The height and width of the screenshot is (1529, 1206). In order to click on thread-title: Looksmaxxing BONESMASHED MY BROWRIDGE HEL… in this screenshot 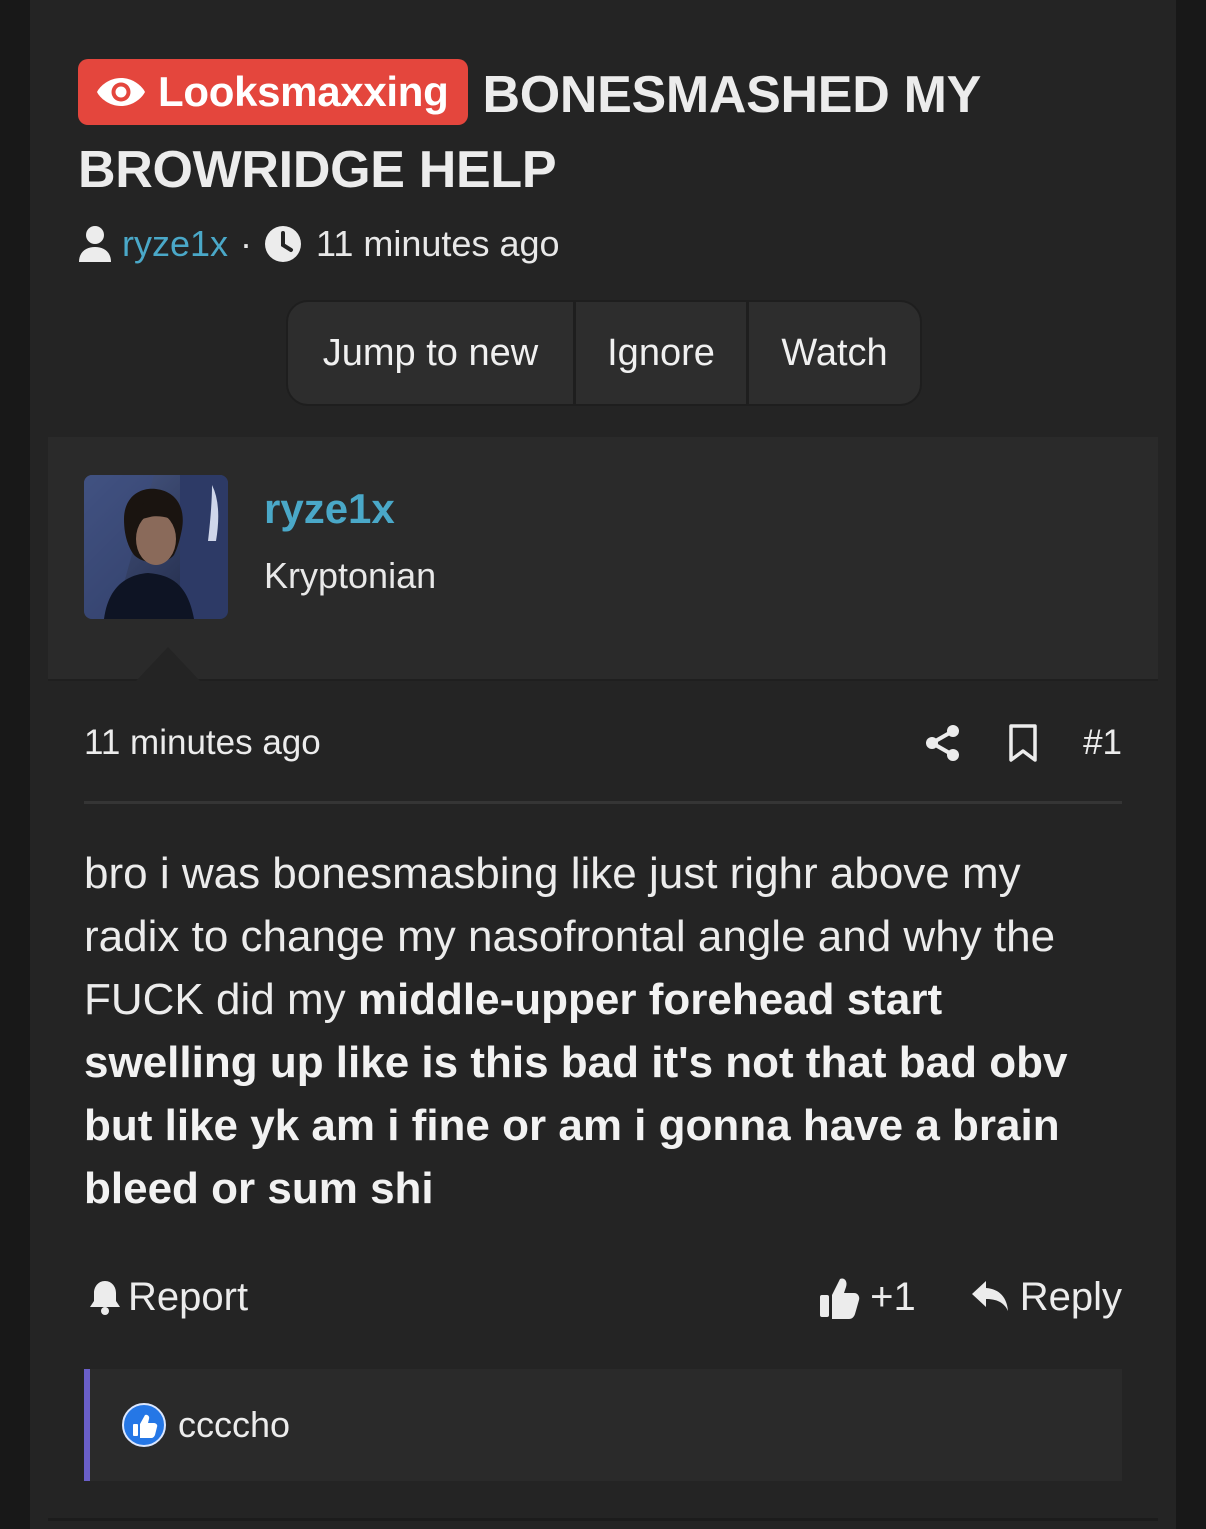, I will do `click(608, 133)`.